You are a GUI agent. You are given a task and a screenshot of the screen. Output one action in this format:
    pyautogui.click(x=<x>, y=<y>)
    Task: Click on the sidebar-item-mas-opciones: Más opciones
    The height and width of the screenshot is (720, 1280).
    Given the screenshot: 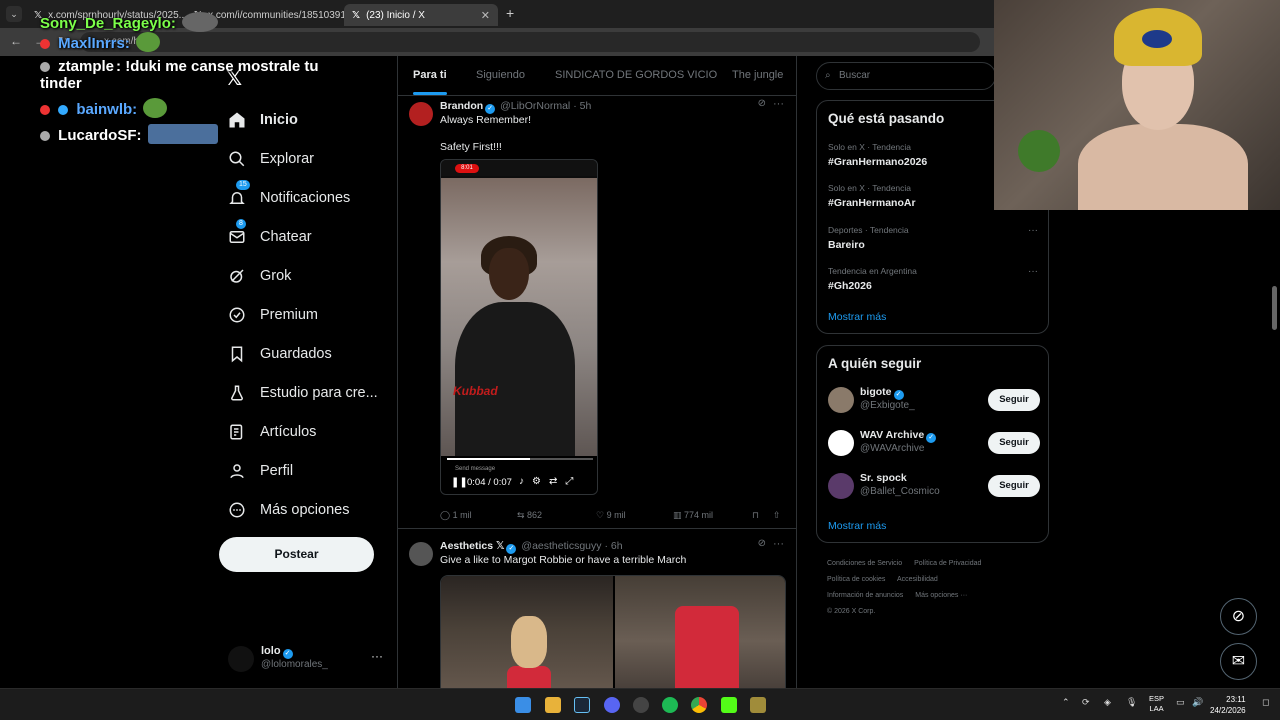 What is the action you would take?
    pyautogui.click(x=309, y=509)
    